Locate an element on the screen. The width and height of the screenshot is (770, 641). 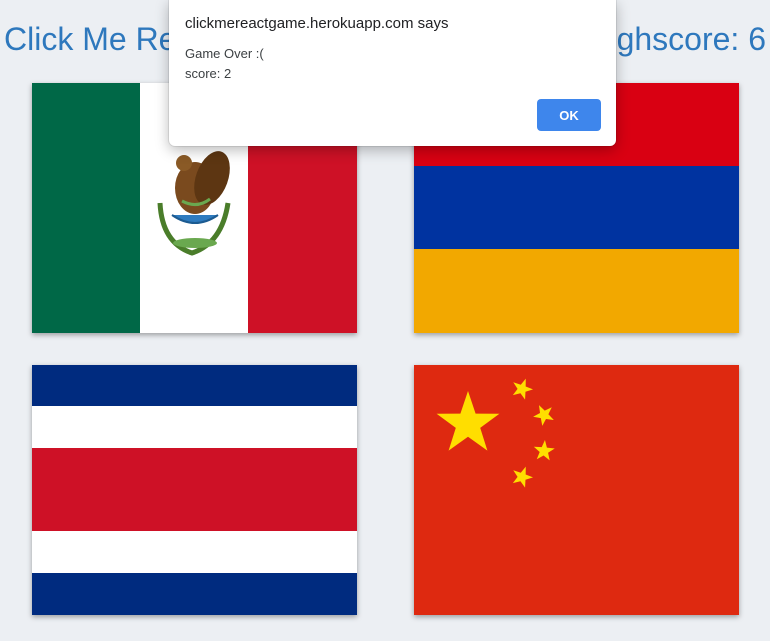
dialog-message-game-over: Game Over :( is located at coordinates (224, 53).